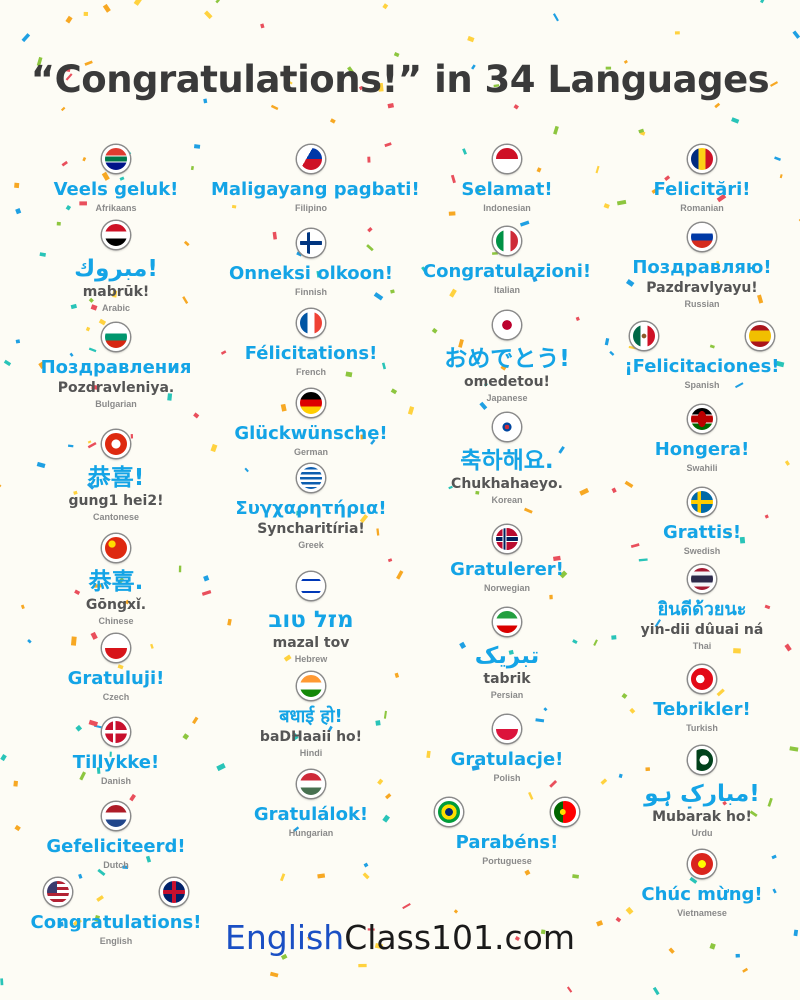 This screenshot has height=1000, width=800. Describe the element at coordinates (311, 714) in the screenshot. I see `language-entry-hindi: बधाई हो! baDHaaii ho! Hindi` at that location.